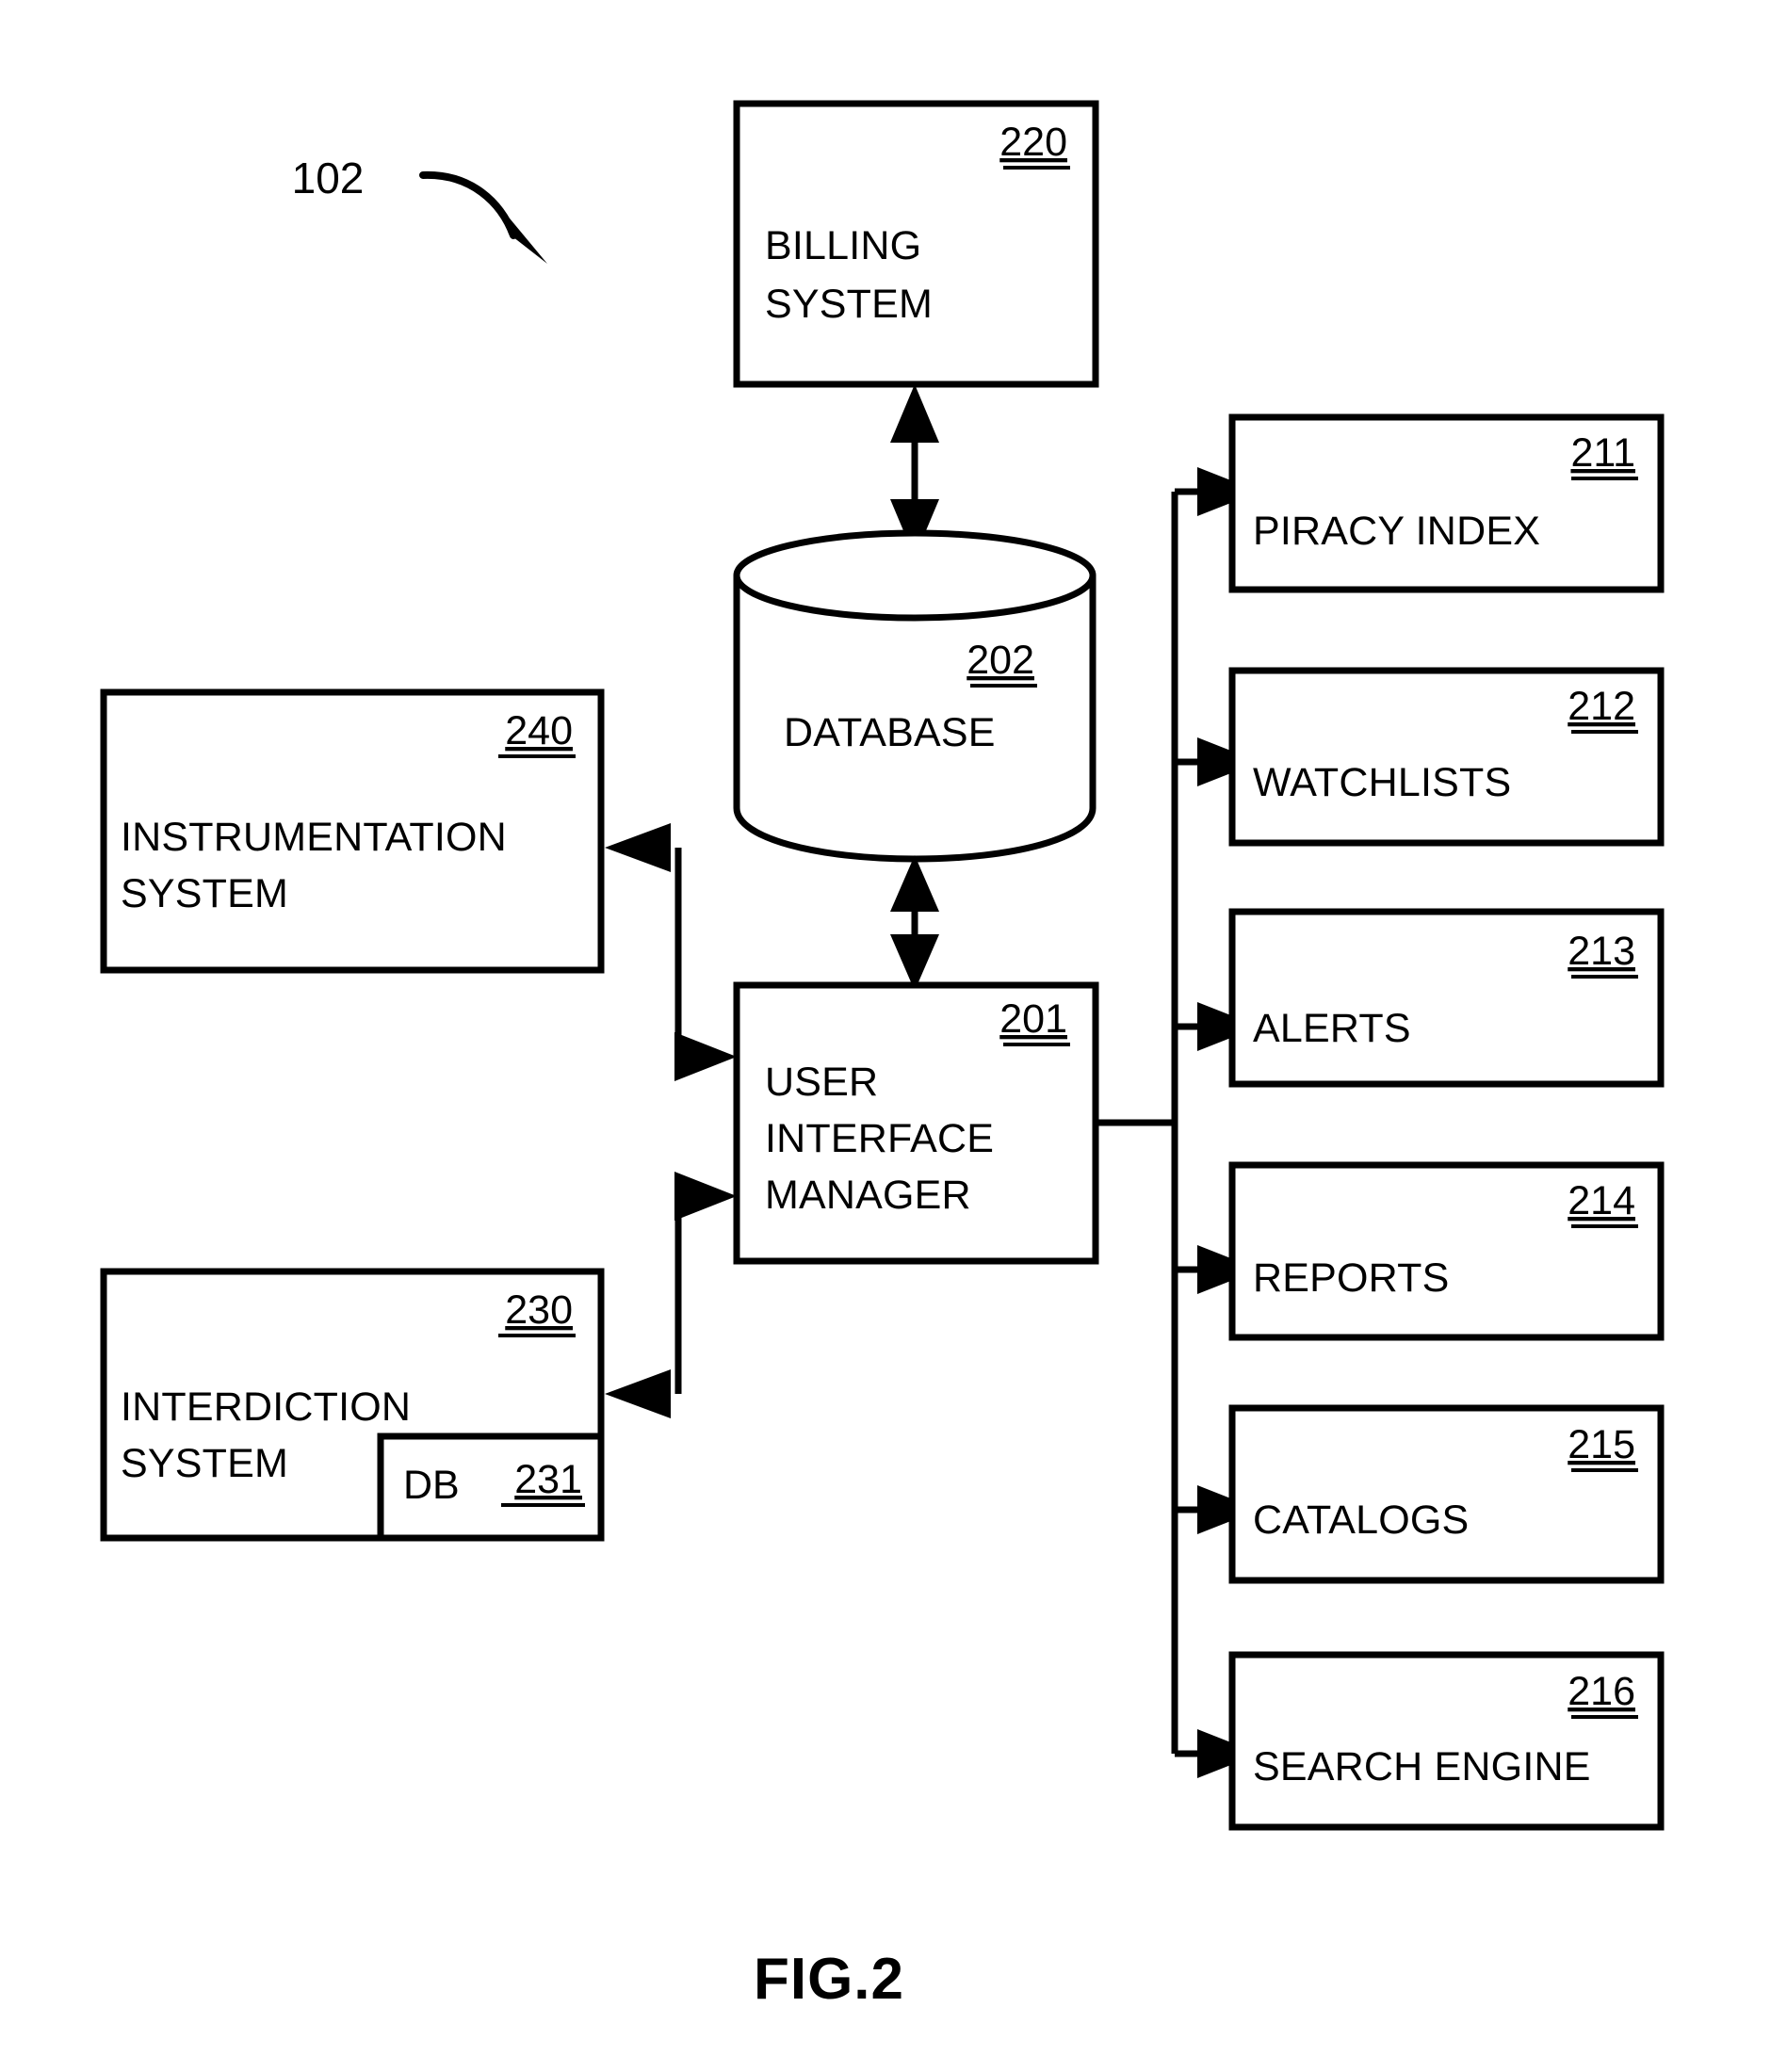  What do you see at coordinates (1601, 1445) in the screenshot?
I see `catalogs-ref: 215` at bounding box center [1601, 1445].